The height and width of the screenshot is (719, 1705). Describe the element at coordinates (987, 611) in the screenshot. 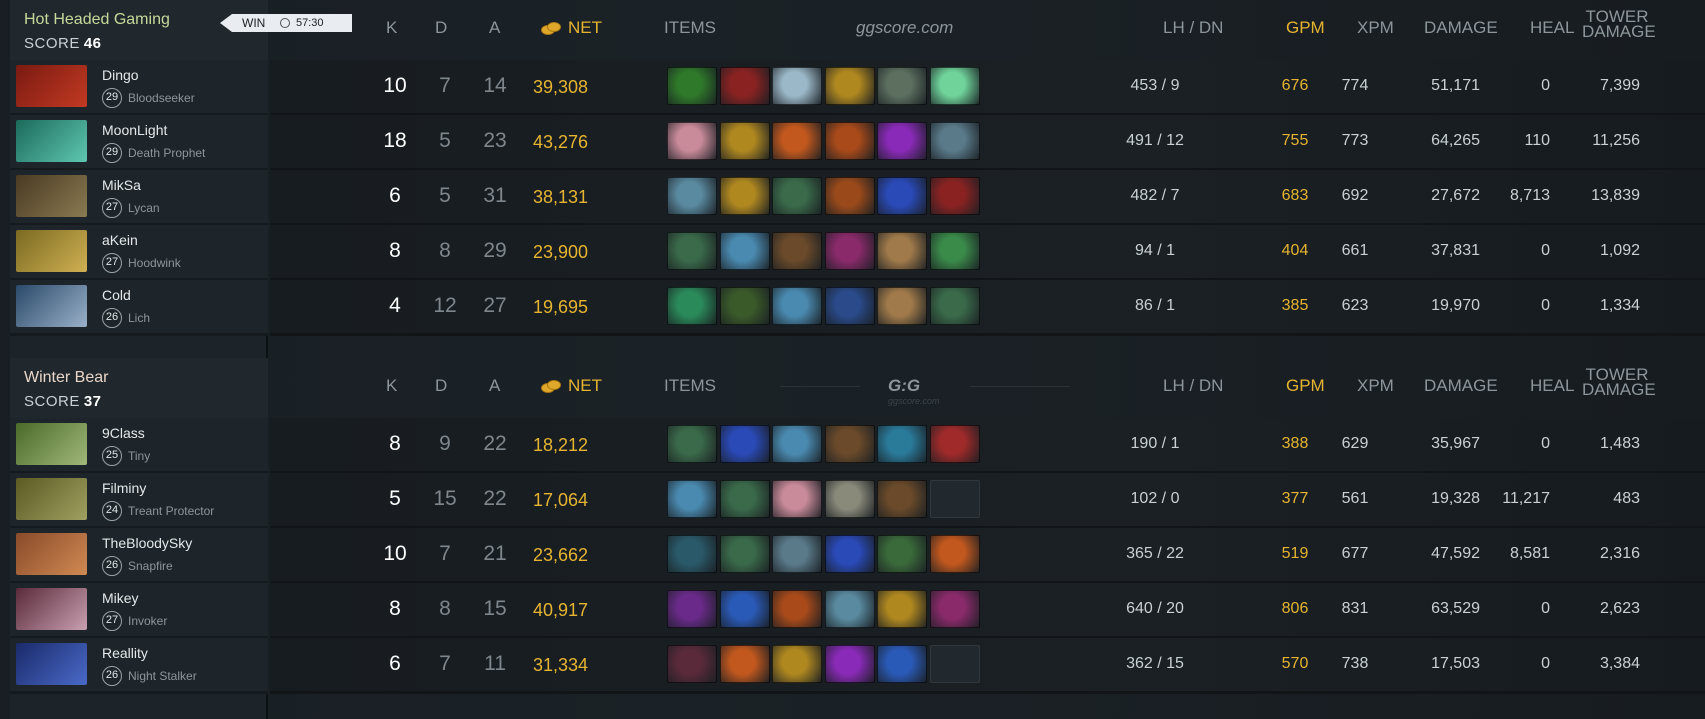

I see `stats-row: 8 8 15 40,917 640 / 20 806 831 63,529 0 2,623` at that location.